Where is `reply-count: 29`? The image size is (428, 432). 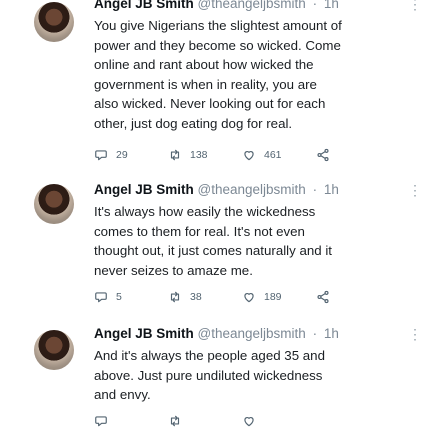
reply-count: 29 is located at coordinates (122, 155).